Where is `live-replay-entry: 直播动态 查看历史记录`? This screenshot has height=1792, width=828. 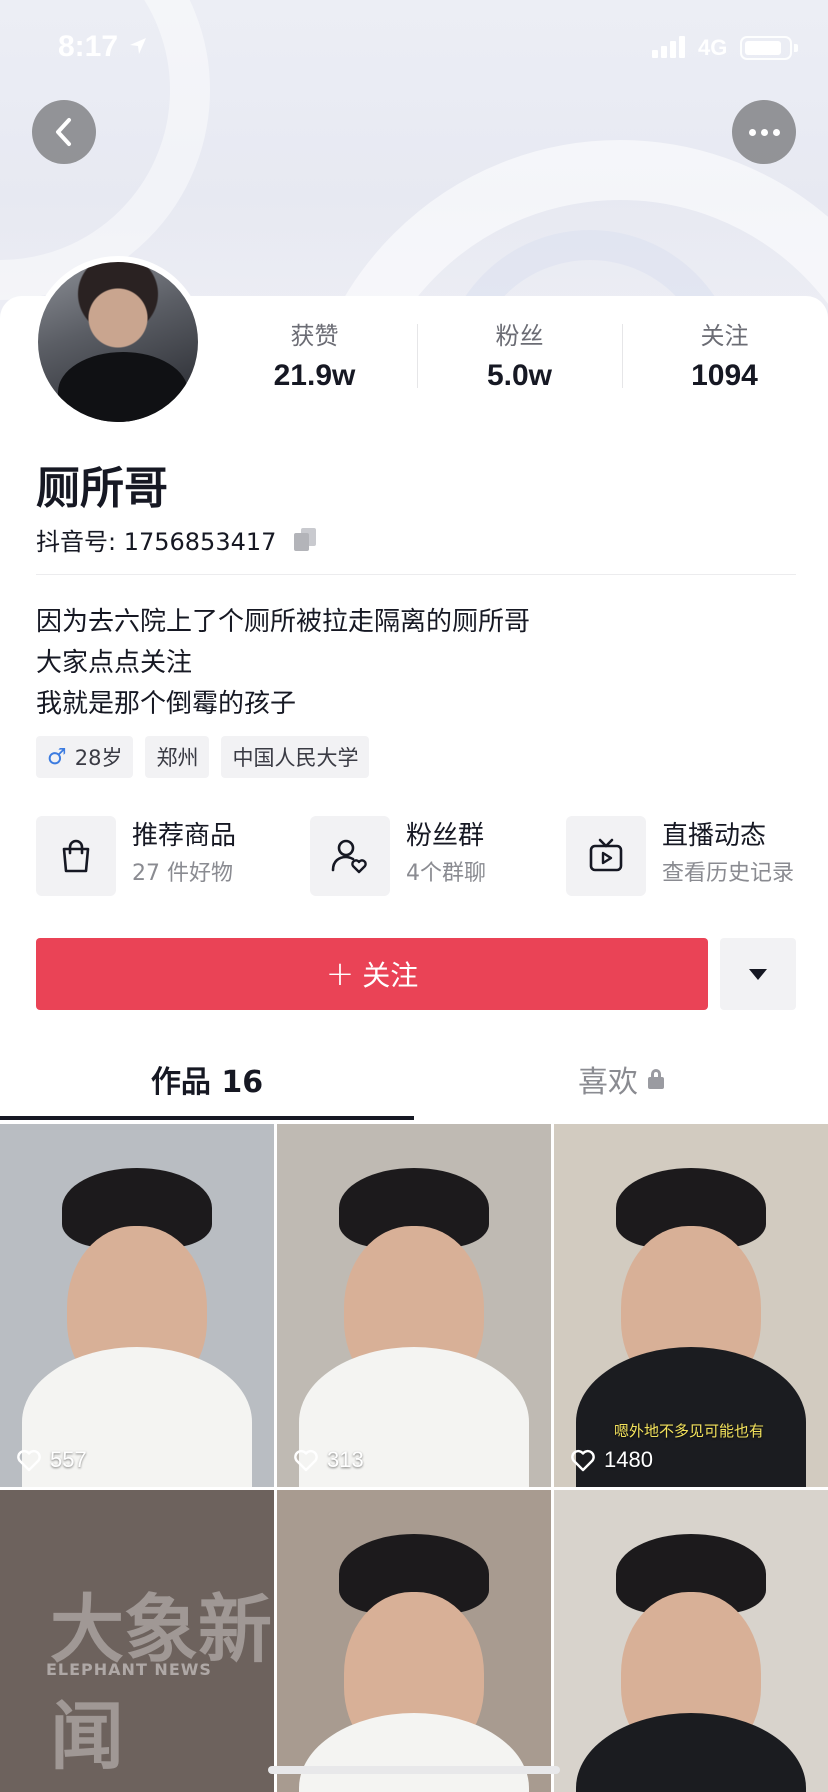 live-replay-entry: 直播动态 查看历史记录 is located at coordinates (680, 856).